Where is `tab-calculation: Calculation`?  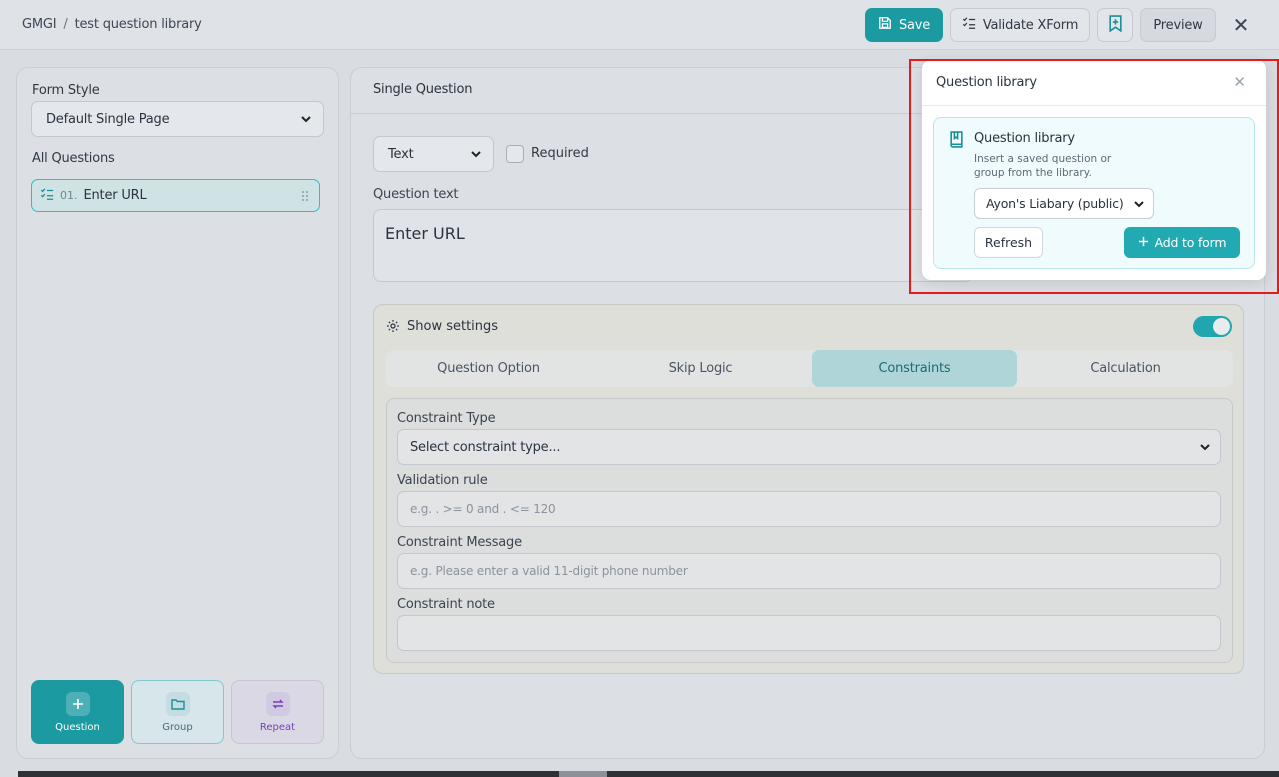 tab-calculation: Calculation is located at coordinates (1125, 368).